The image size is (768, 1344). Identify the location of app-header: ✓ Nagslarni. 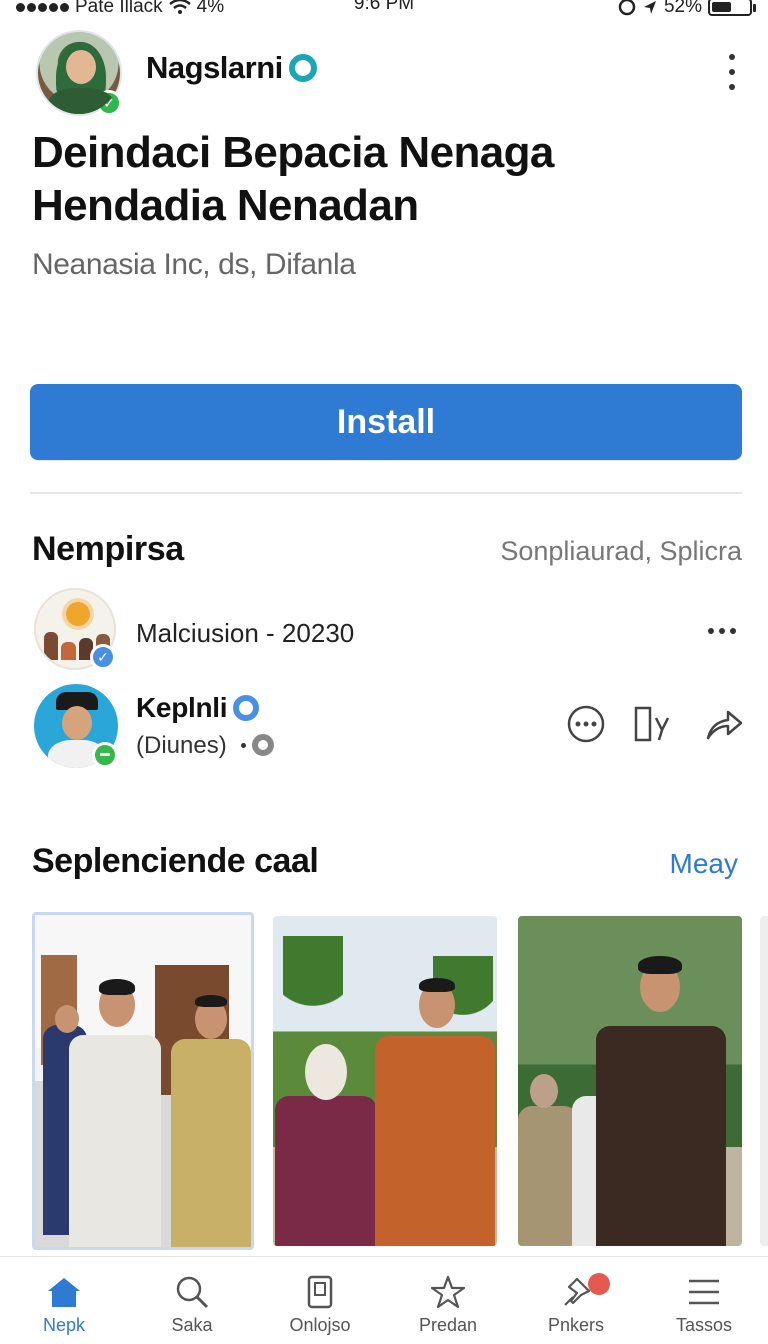
(388, 74).